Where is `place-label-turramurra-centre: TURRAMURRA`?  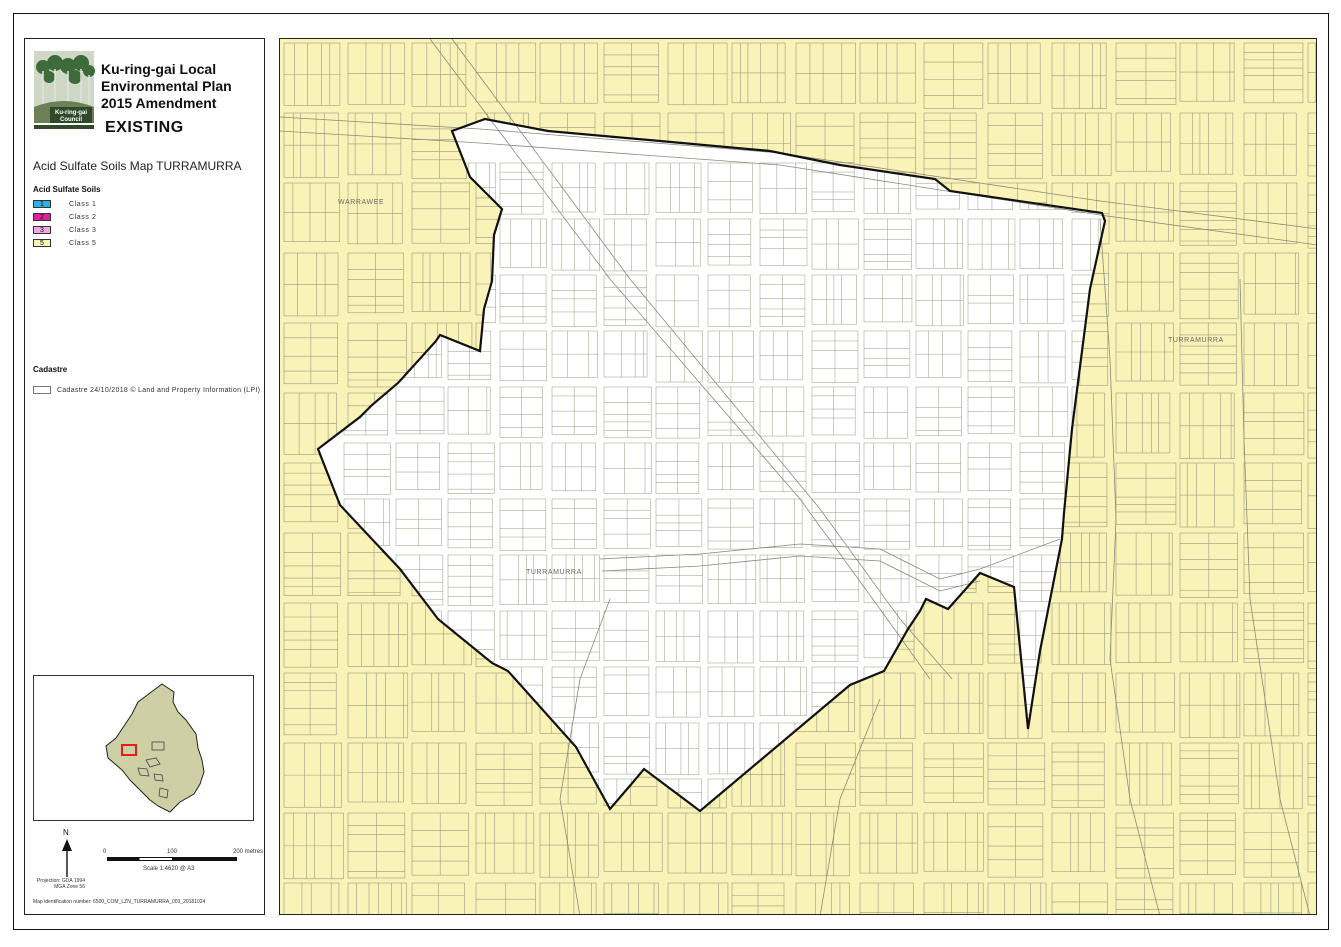
place-label-turramurra-centre: TURRAMURRA is located at coordinates (554, 572).